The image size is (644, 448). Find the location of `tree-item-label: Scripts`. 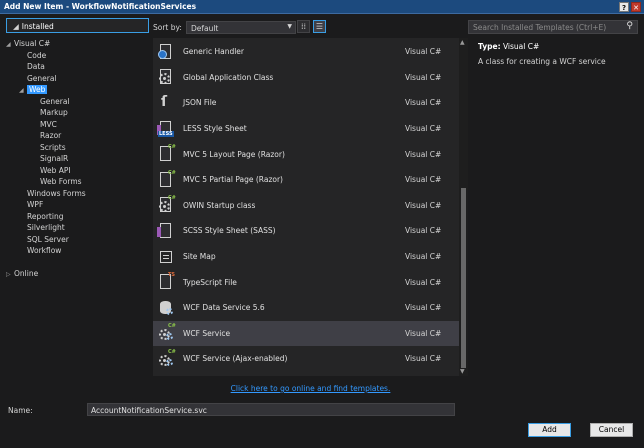

tree-item-label: Scripts is located at coordinates (53, 147).